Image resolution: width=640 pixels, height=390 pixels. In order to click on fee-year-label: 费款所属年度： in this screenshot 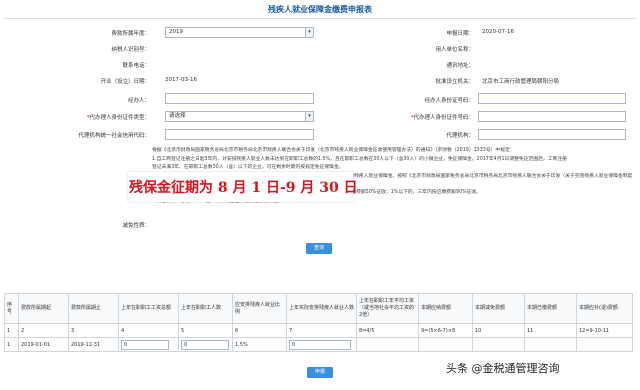, I will do `click(130, 34)`.